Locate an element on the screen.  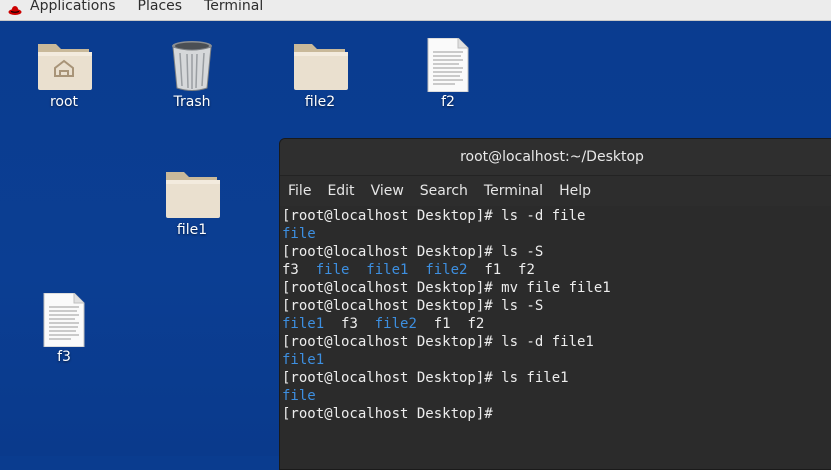
menu-edit: Edit is located at coordinates (340, 191).